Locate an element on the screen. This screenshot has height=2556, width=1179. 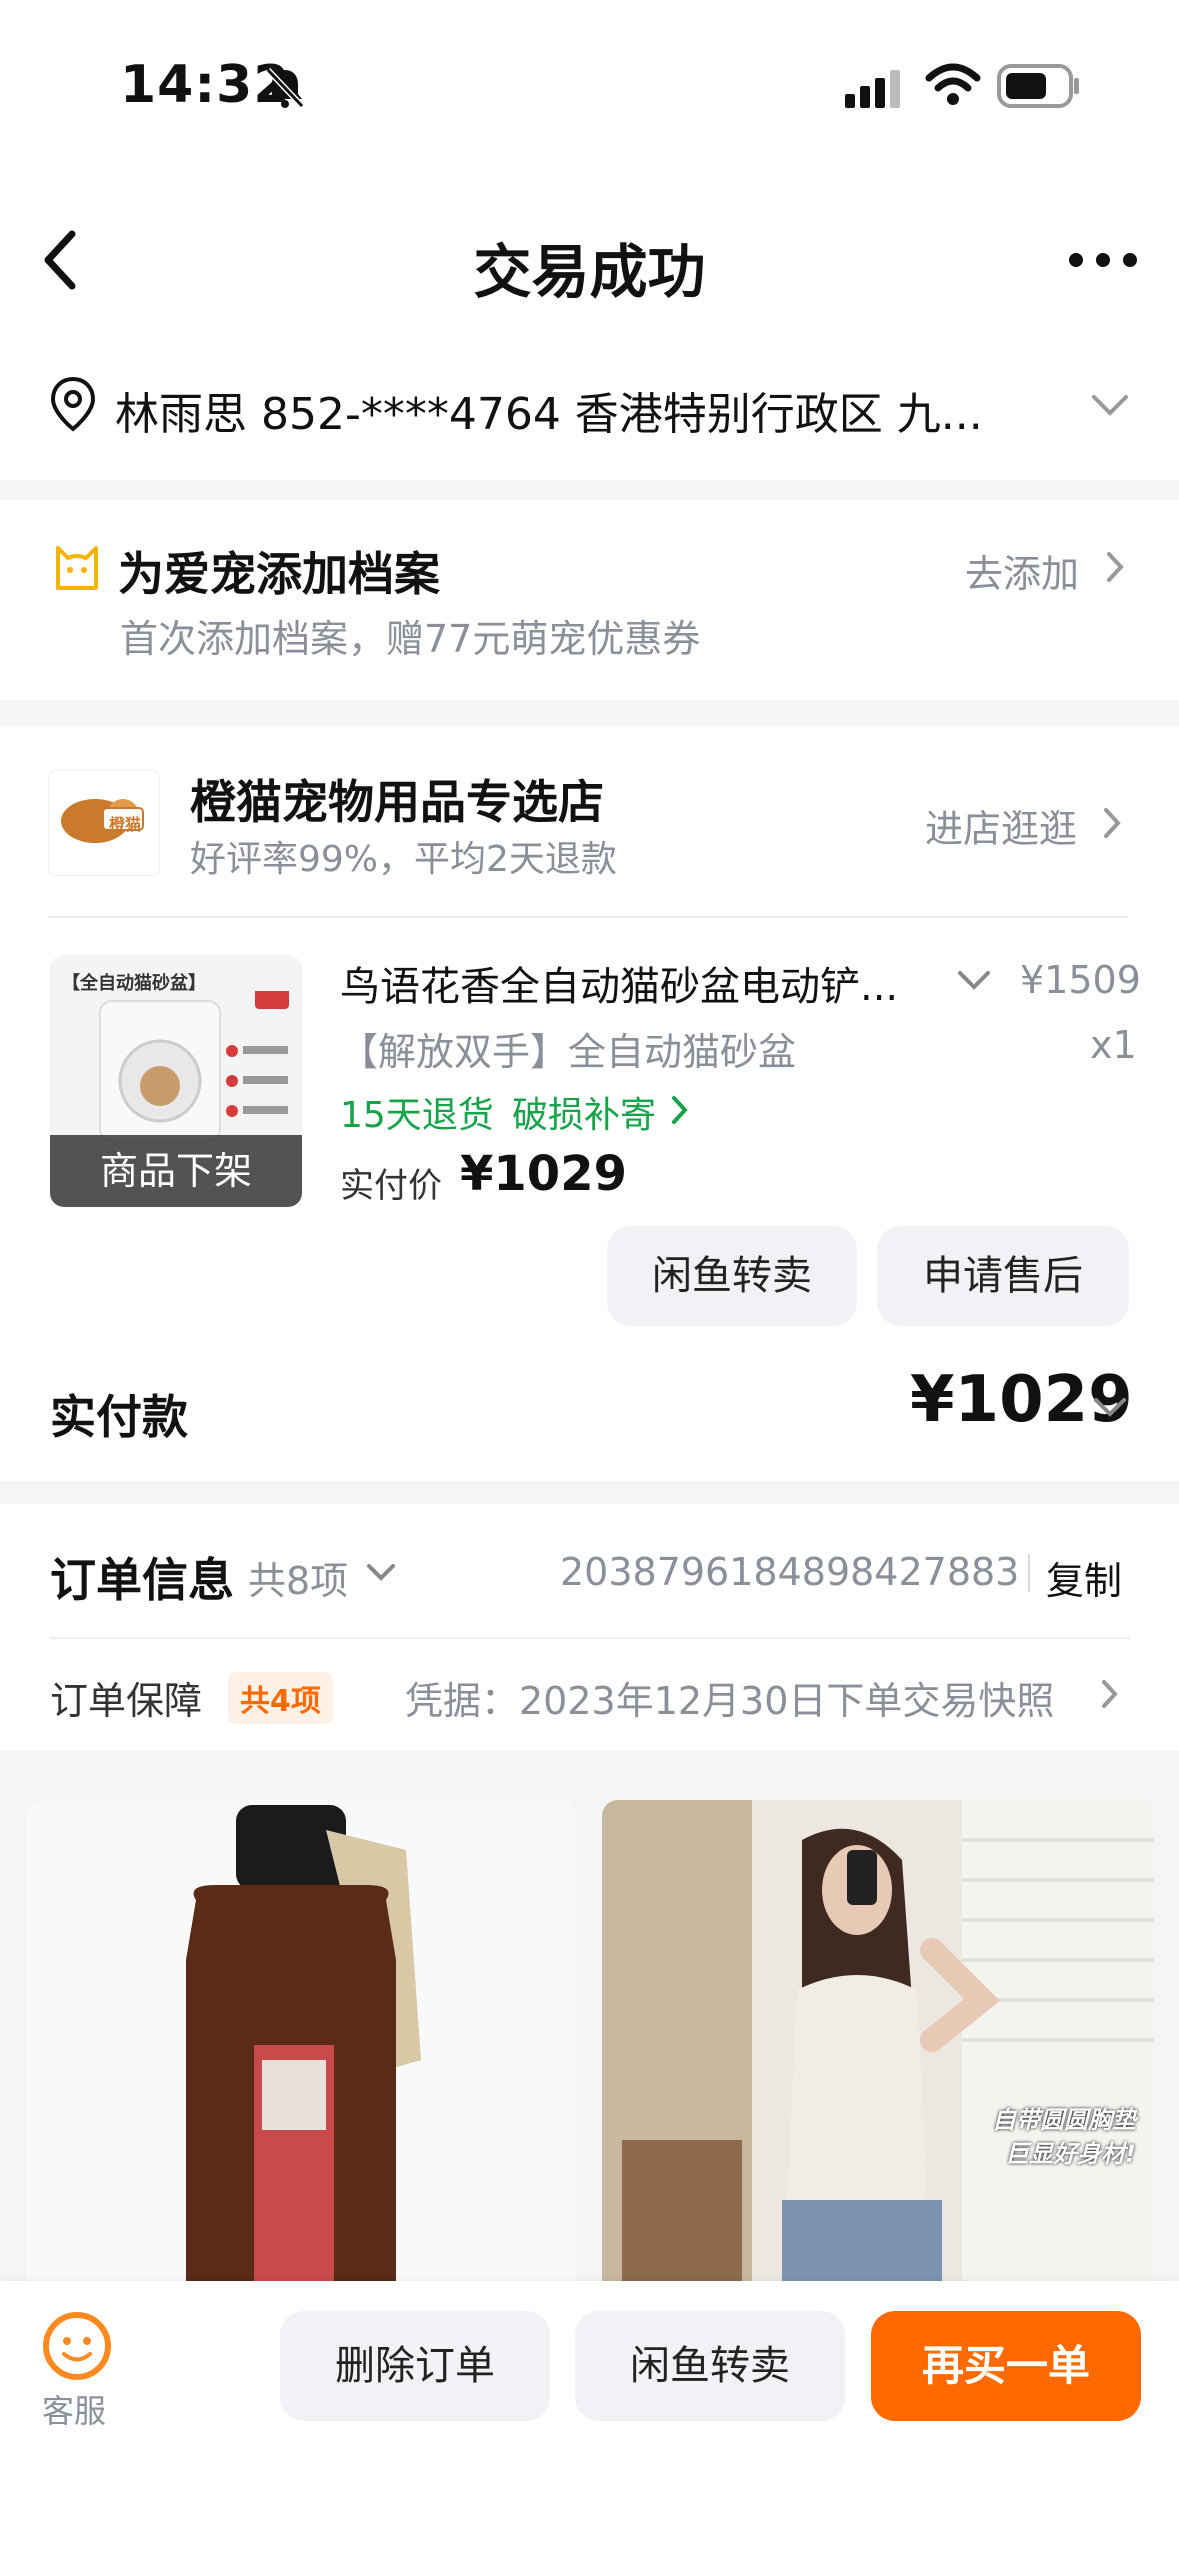
after-sale-button: 申请售后 is located at coordinates (1003, 1276).